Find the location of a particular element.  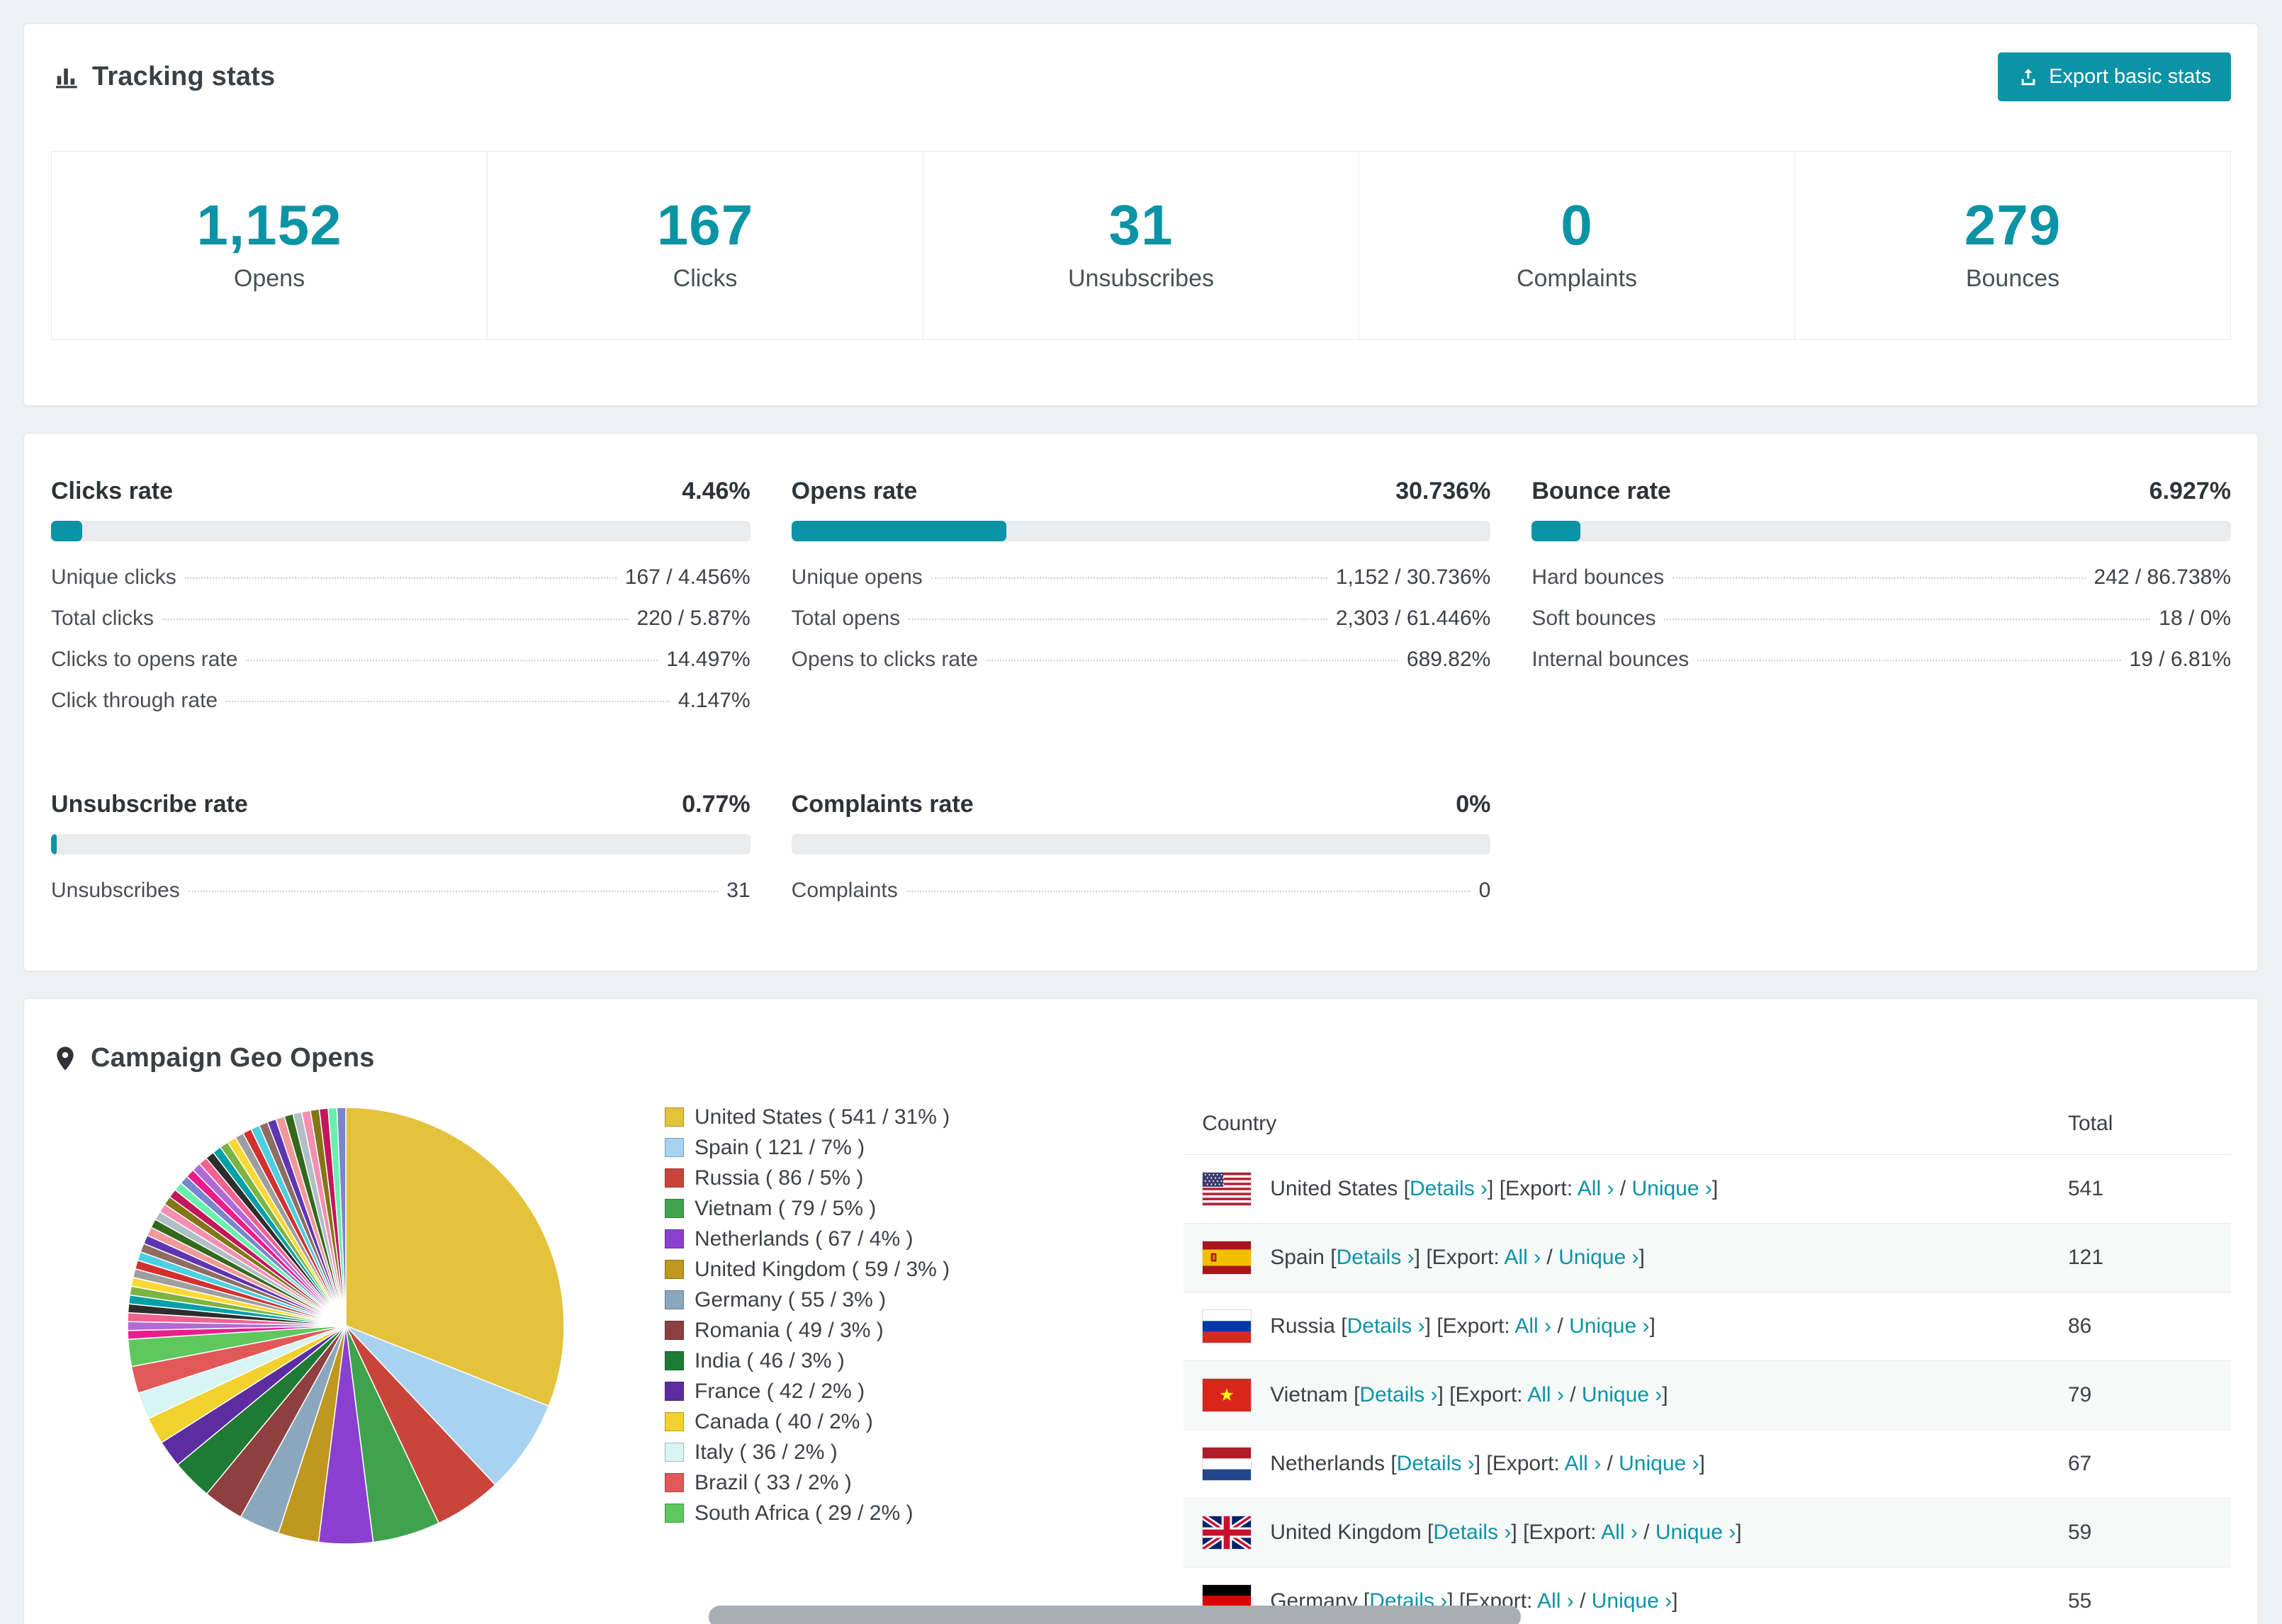

country-total: 79 is located at coordinates (2080, 1395).